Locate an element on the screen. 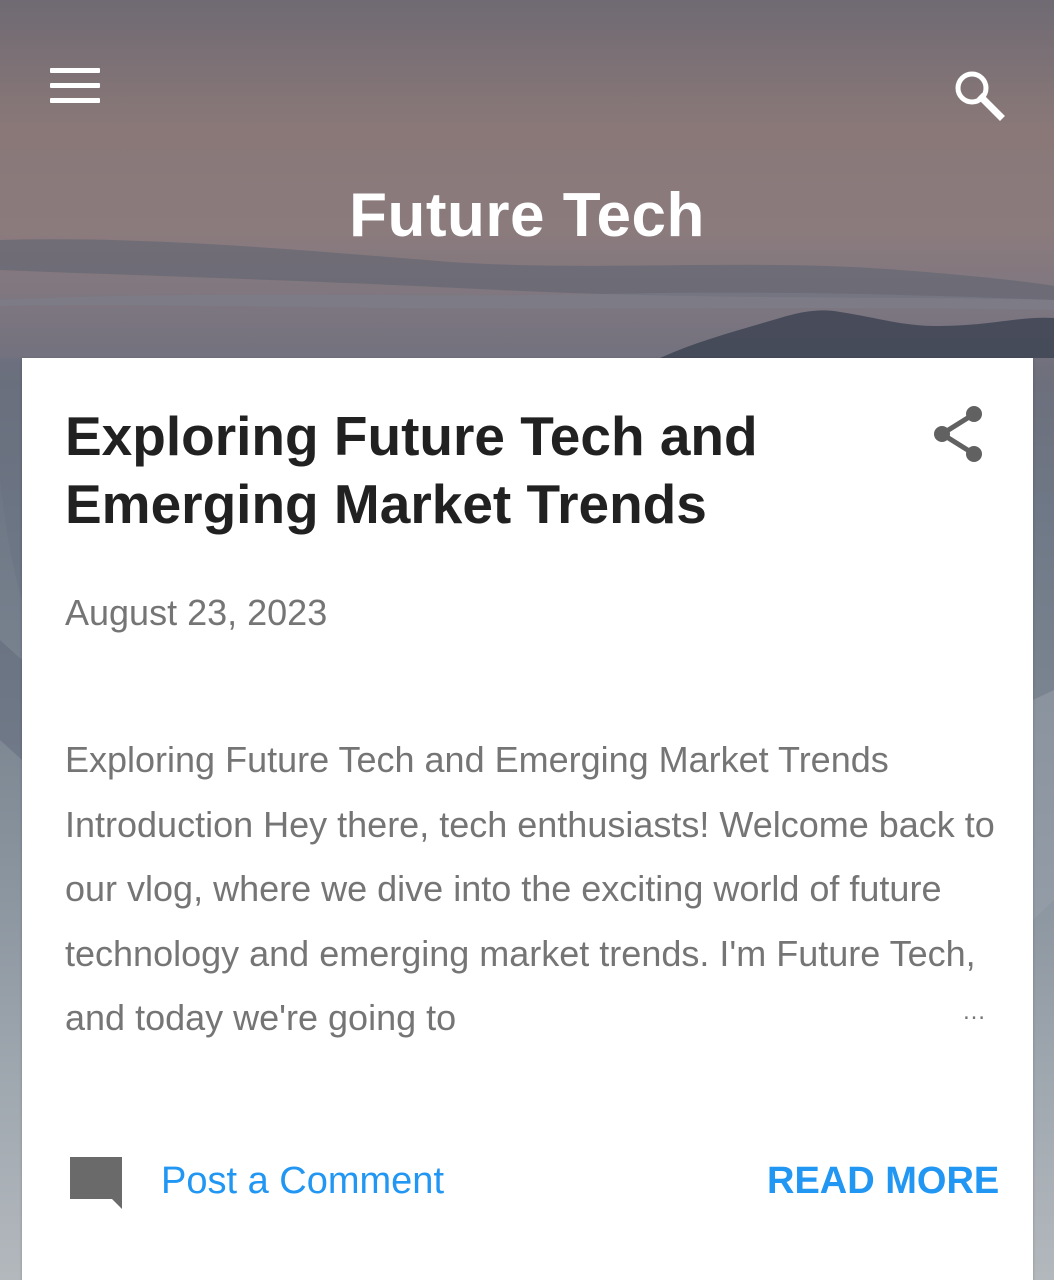 The width and height of the screenshot is (1054, 1280). comment-button is located at coordinates (96, 1183).